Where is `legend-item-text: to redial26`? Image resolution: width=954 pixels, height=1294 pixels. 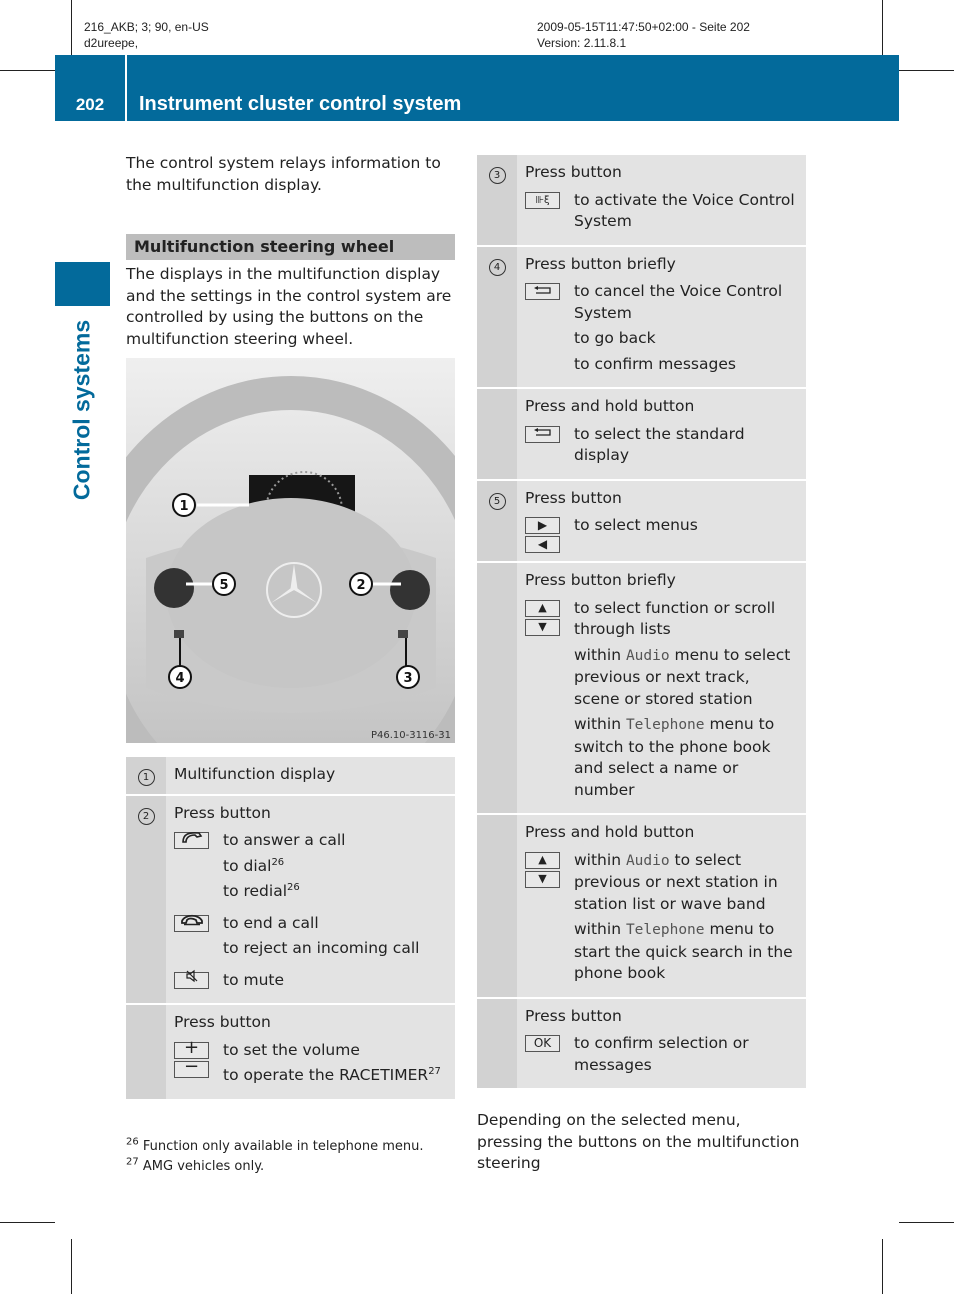
legend-item-text: to redial26 is located at coordinates (284, 892).